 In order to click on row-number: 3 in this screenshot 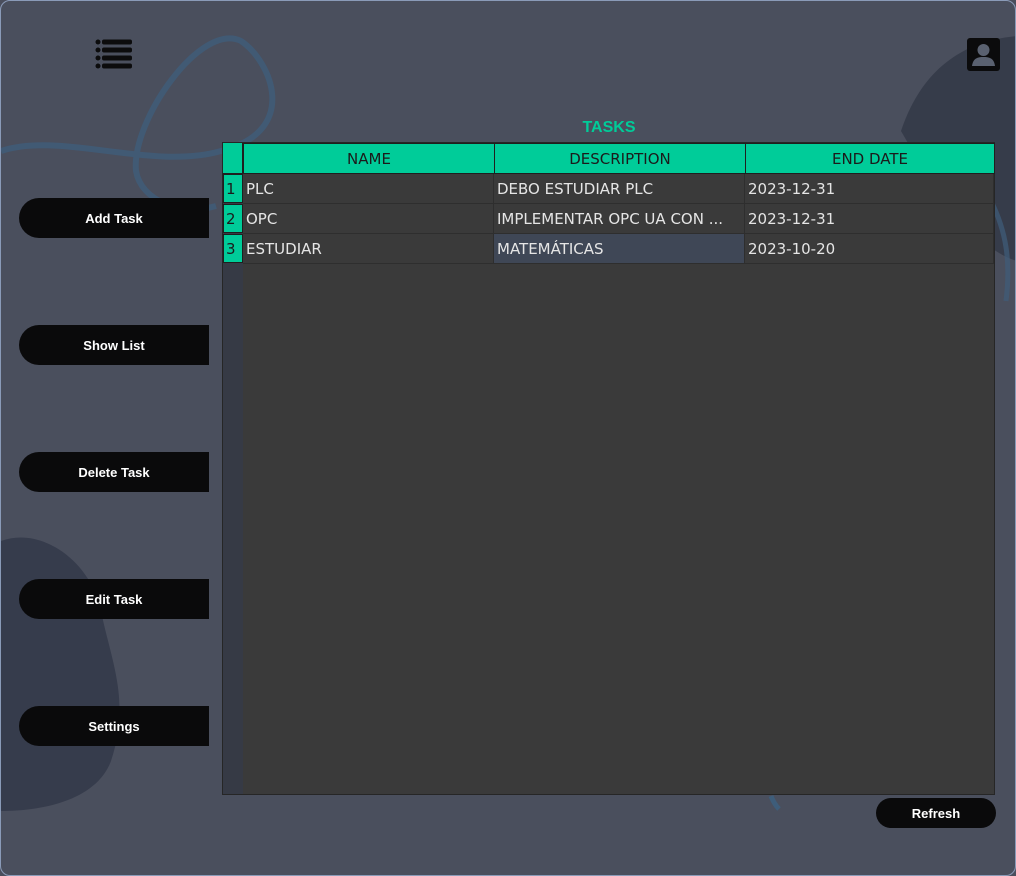, I will do `click(233, 248)`.